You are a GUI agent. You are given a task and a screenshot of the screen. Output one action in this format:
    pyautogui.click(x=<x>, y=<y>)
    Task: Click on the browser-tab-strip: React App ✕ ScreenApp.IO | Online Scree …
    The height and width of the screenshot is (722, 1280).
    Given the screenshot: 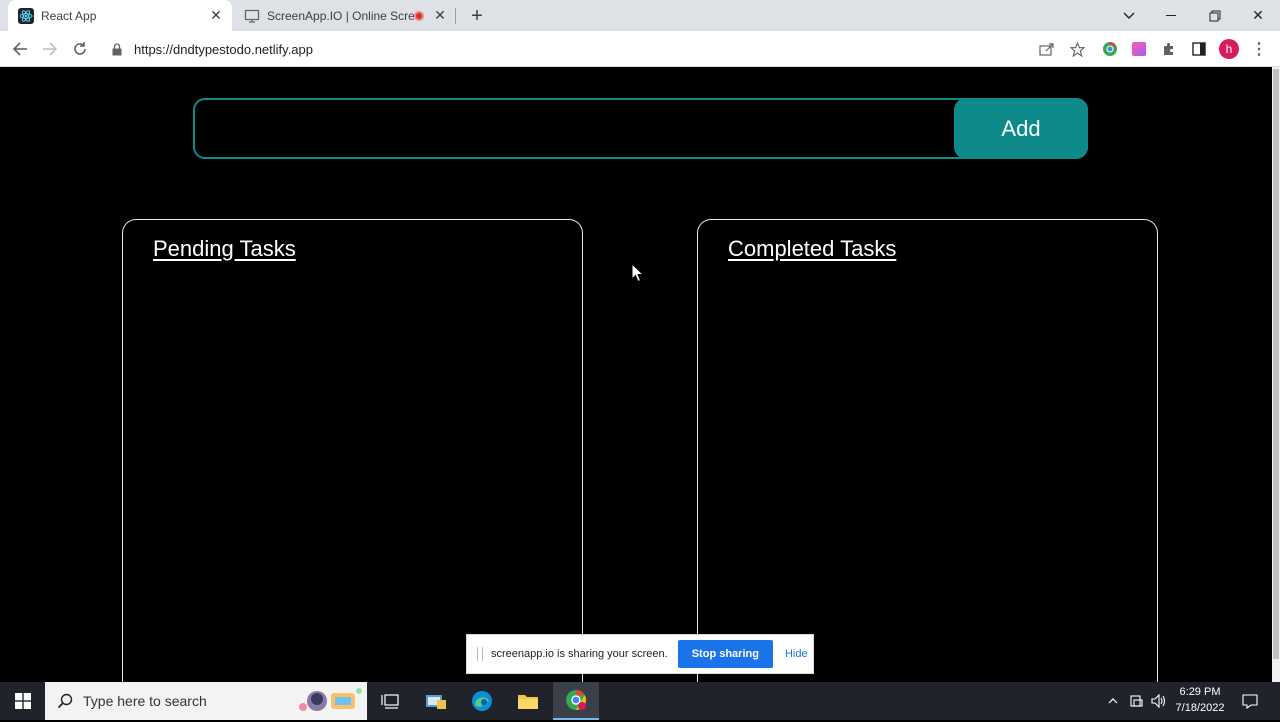 What is the action you would take?
    pyautogui.click(x=640, y=15)
    